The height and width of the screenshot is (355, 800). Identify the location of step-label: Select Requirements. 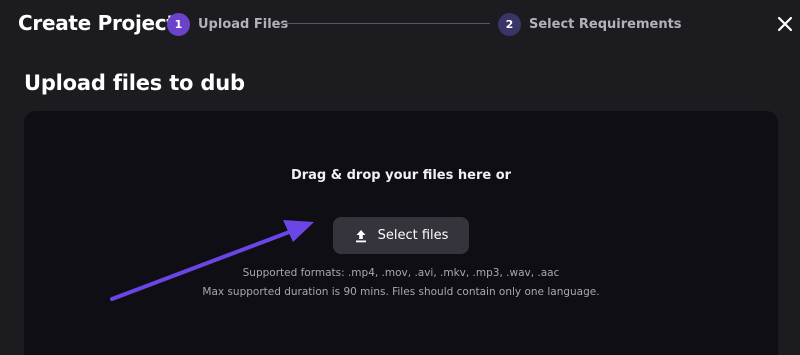
(605, 24).